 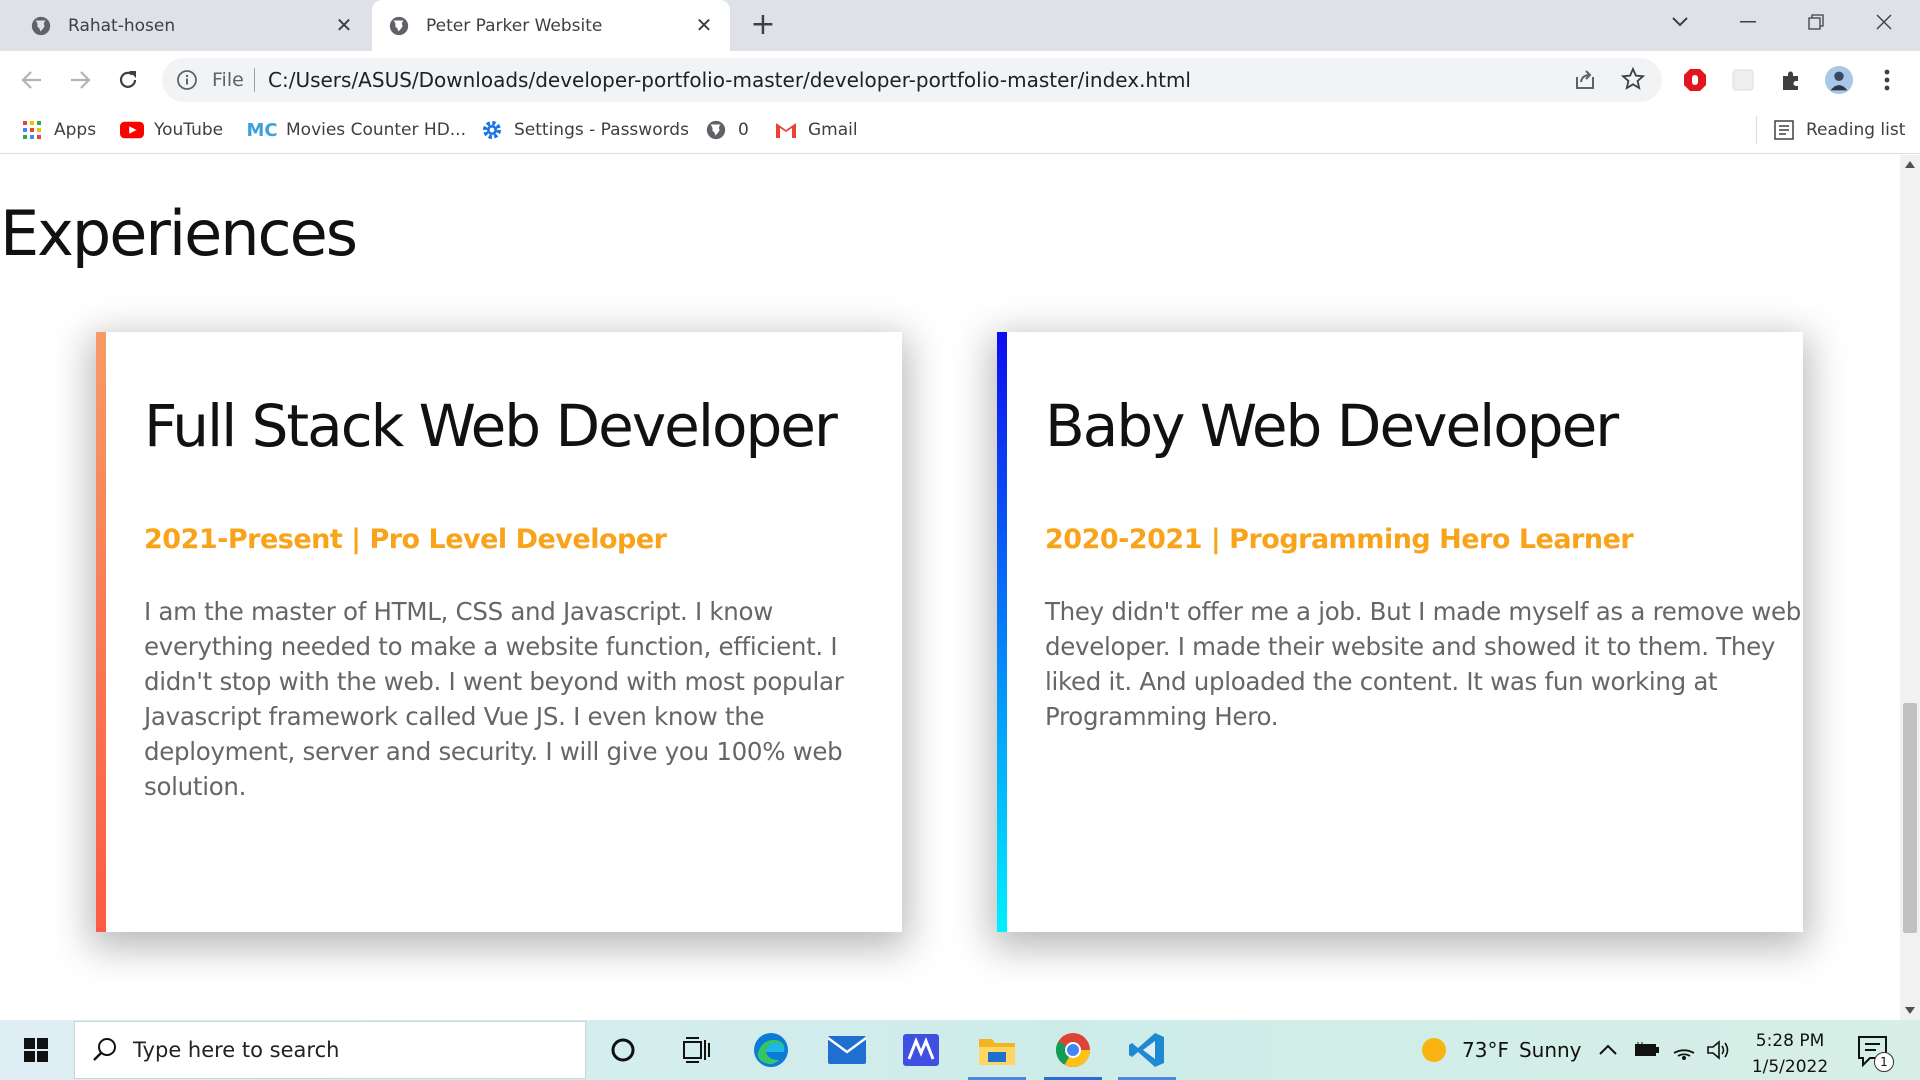 I want to click on card-title: Full Stack Web Developer, so click(x=491, y=426).